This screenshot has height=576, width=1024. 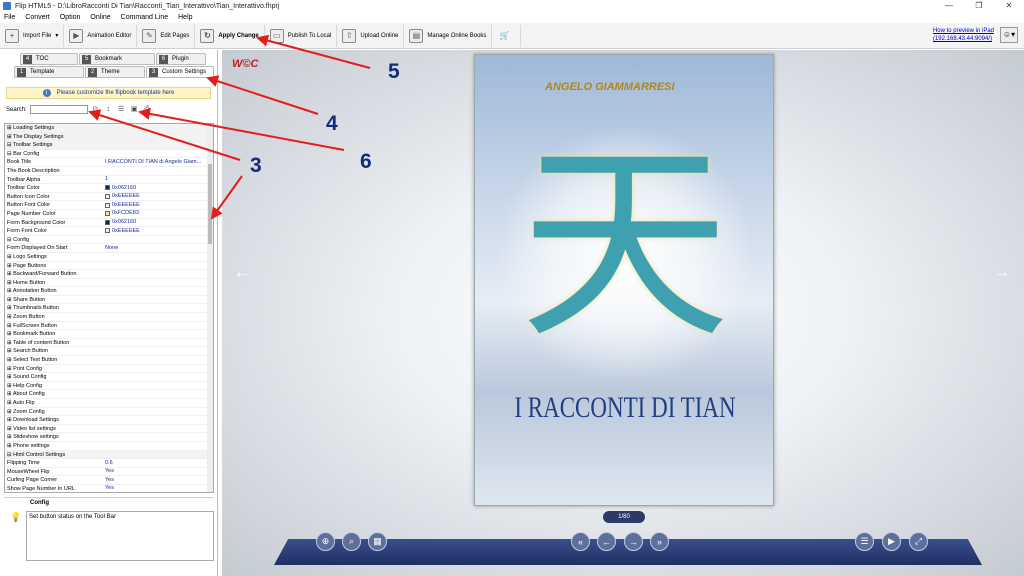 I want to click on tree-row: Toolbar Alpha 1, so click(x=109, y=180).